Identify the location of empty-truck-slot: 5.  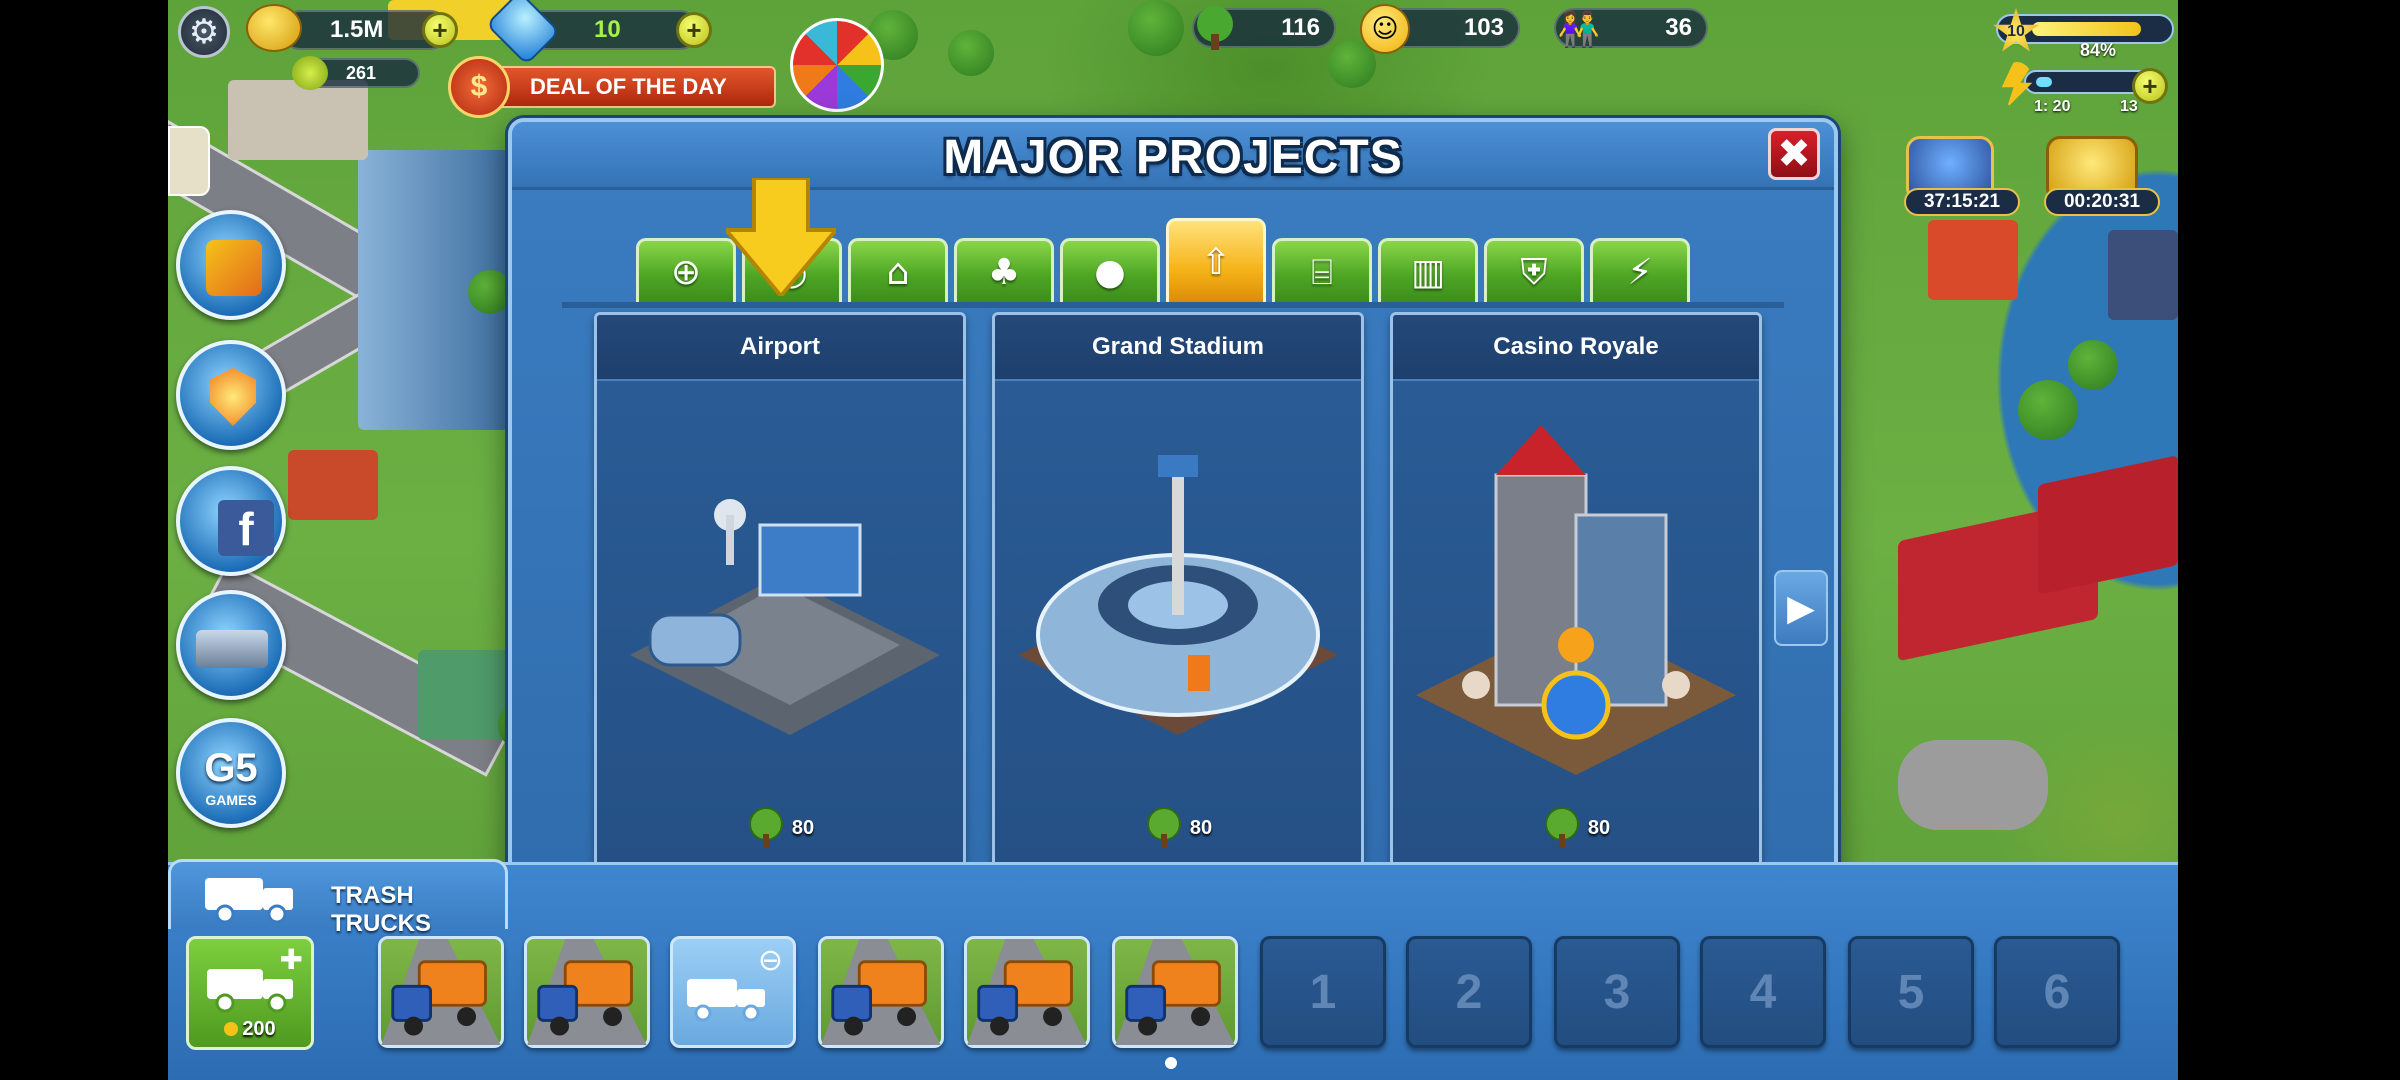
(1911, 992).